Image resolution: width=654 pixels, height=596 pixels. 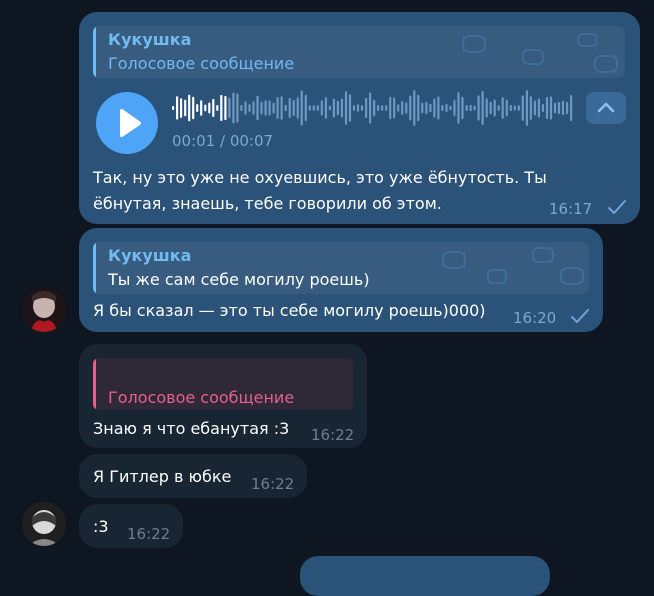 What do you see at coordinates (606, 108) in the screenshot?
I see `transcribe-button` at bounding box center [606, 108].